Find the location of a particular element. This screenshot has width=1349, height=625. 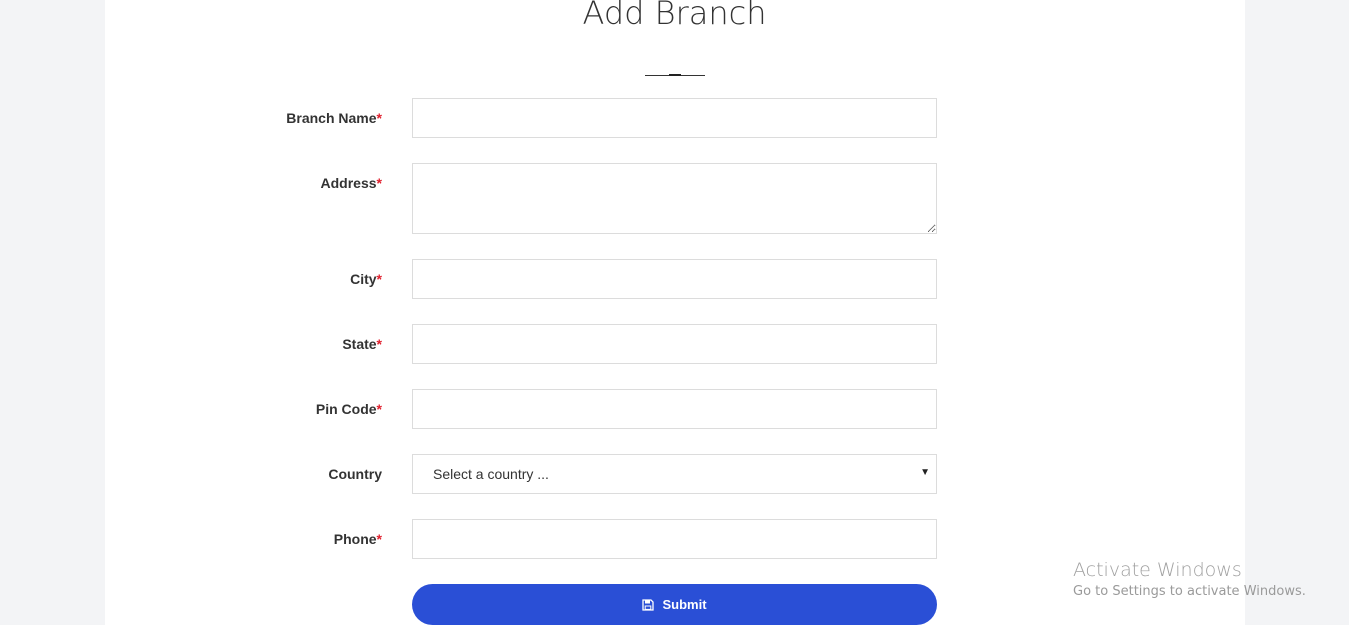

city-input is located at coordinates (674, 279).